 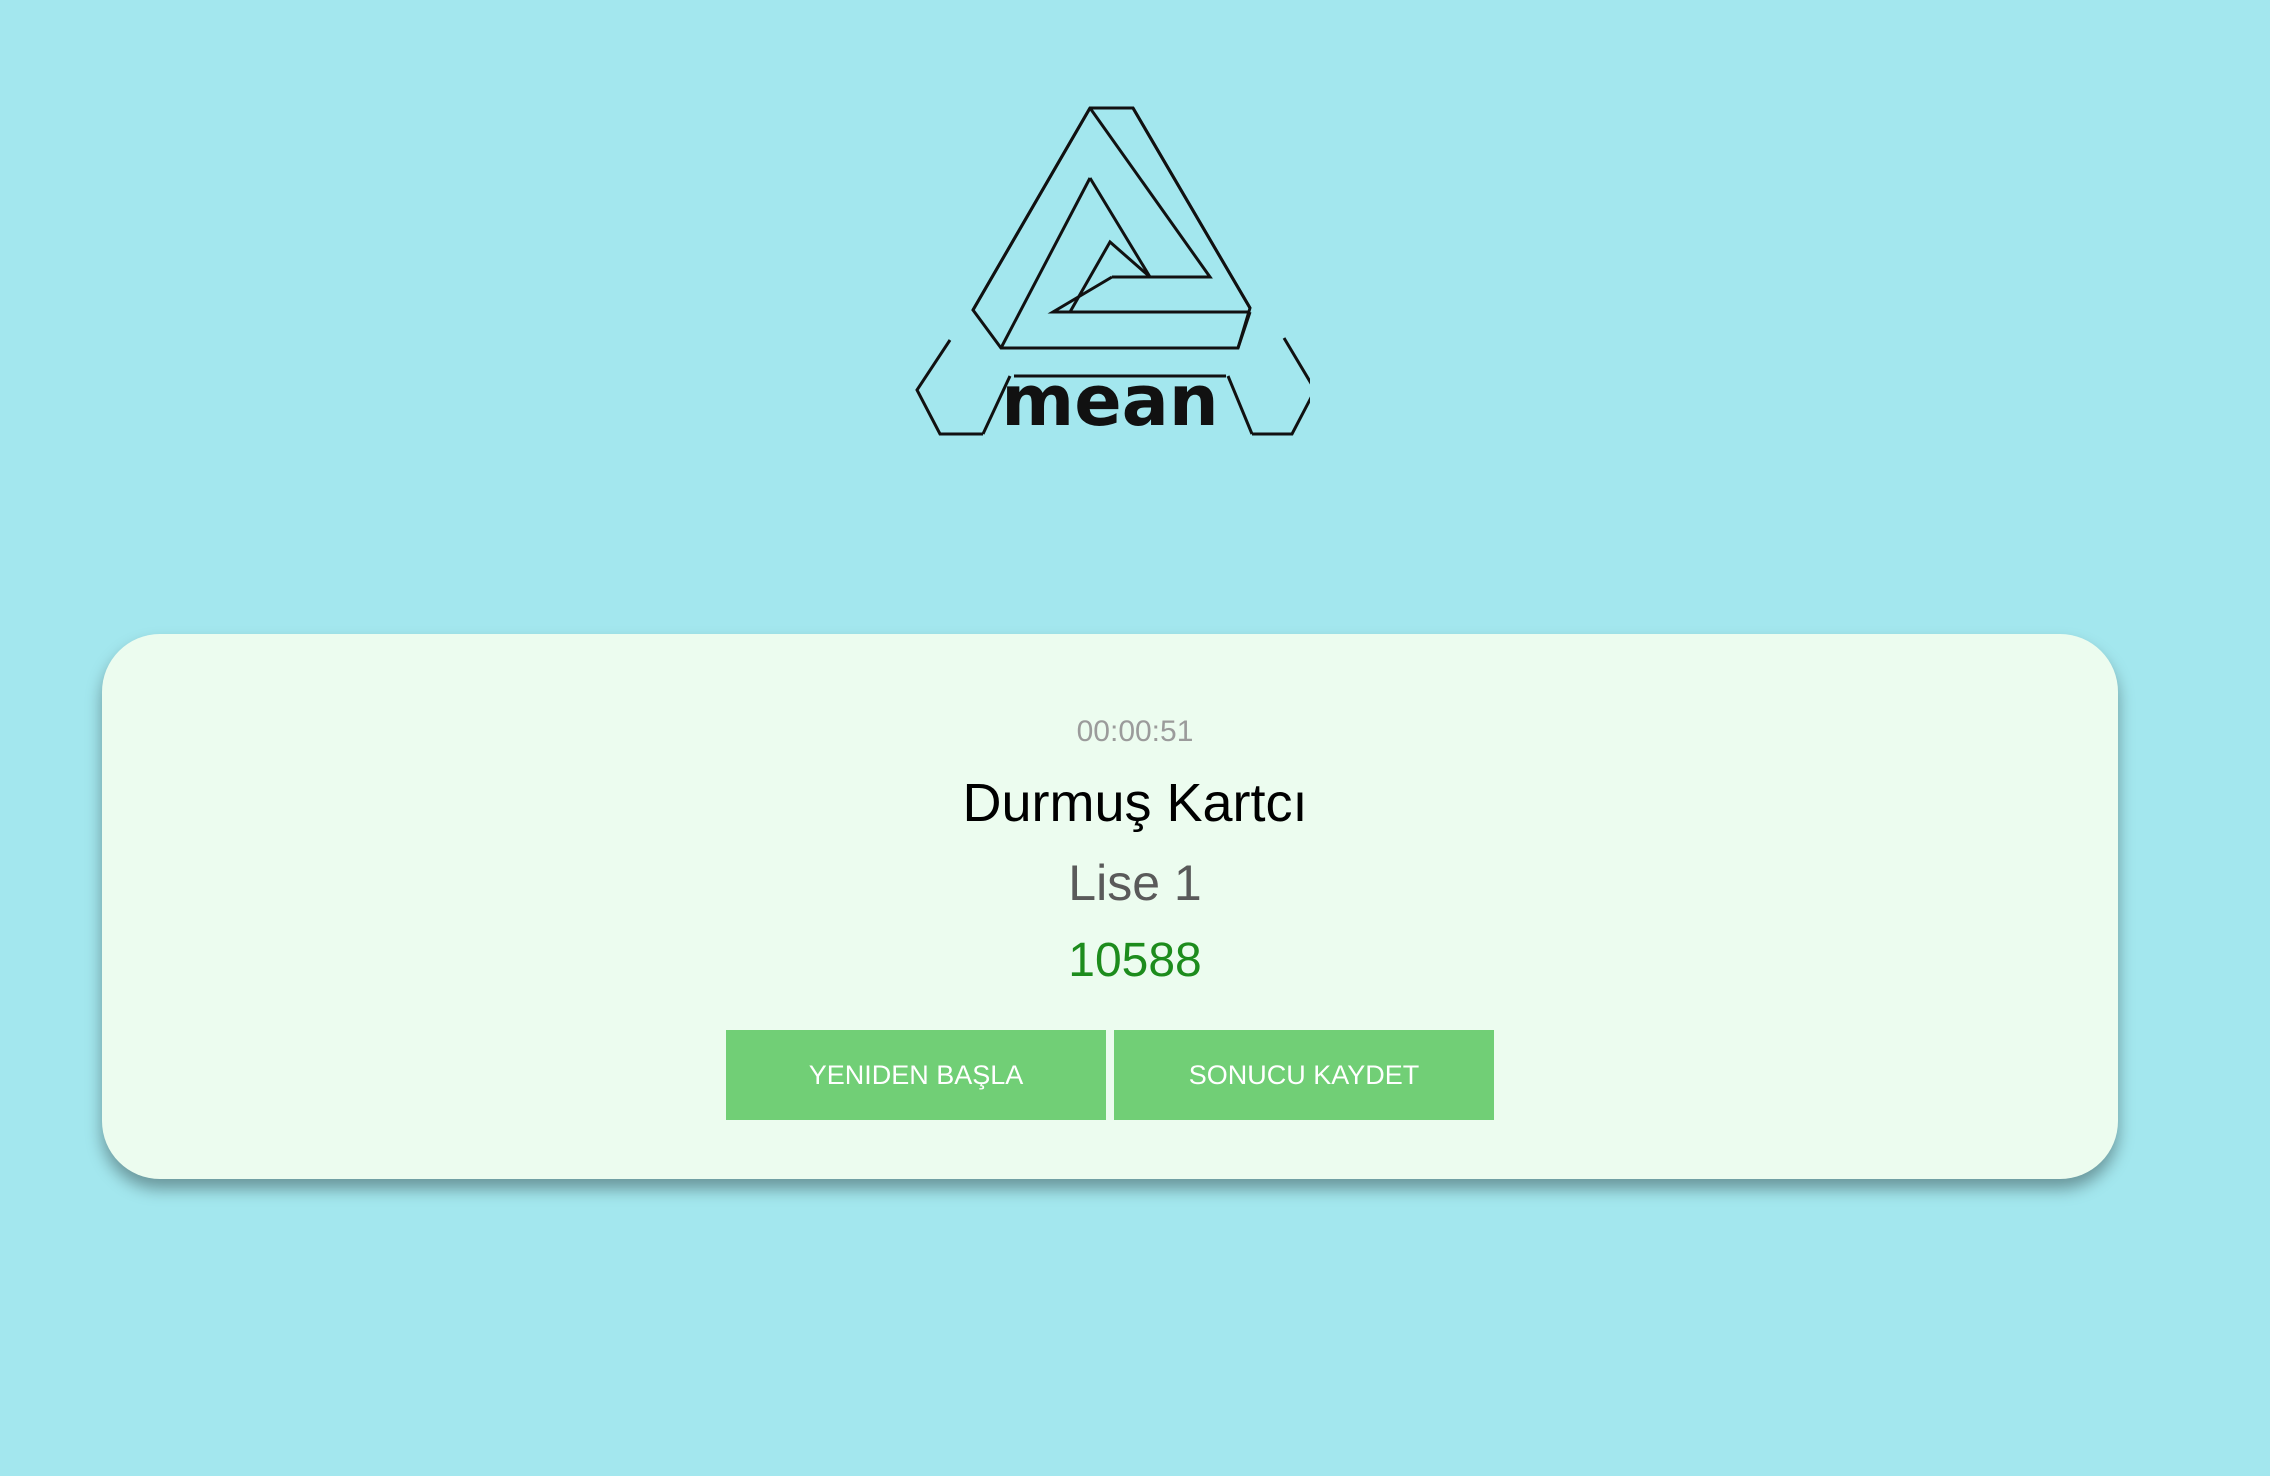 What do you see at coordinates (1304, 1075) in the screenshot?
I see `save-result-button: SONUCU KAYDET` at bounding box center [1304, 1075].